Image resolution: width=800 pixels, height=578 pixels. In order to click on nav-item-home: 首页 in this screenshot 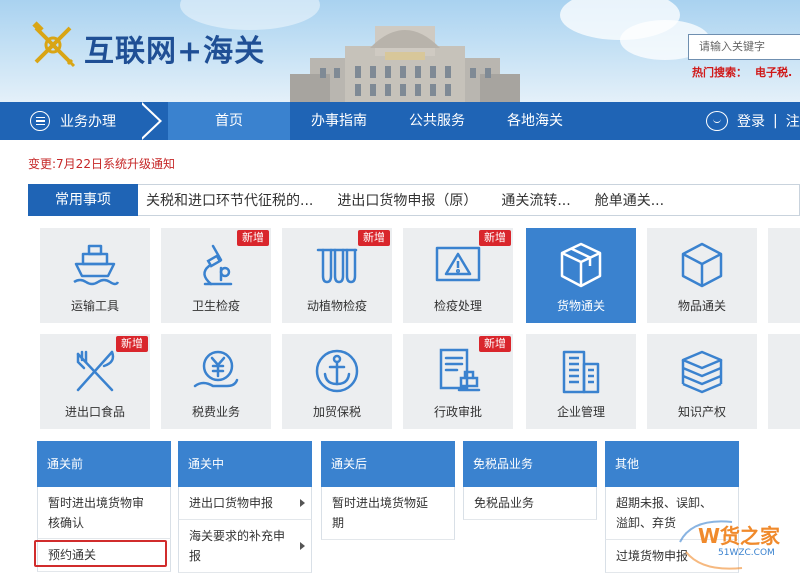, I will do `click(229, 121)`.